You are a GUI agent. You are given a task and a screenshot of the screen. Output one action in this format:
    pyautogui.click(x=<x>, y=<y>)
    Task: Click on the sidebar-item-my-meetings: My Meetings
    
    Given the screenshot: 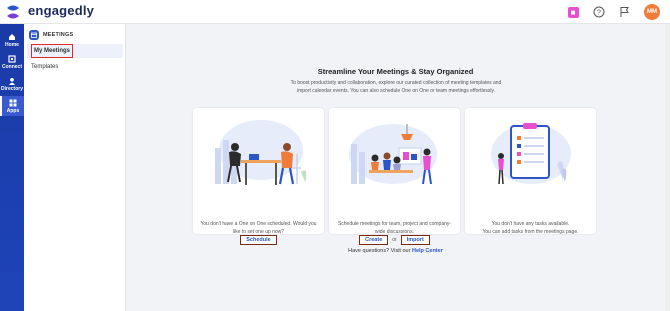 What is the action you would take?
    pyautogui.click(x=75, y=51)
    